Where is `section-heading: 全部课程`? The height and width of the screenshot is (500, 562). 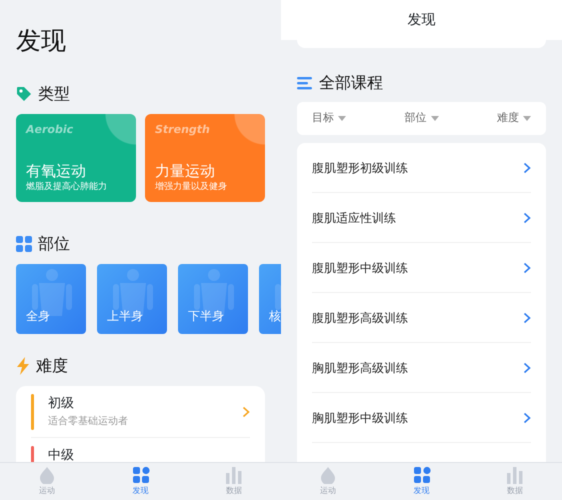
section-heading: 全部课程 is located at coordinates (351, 83).